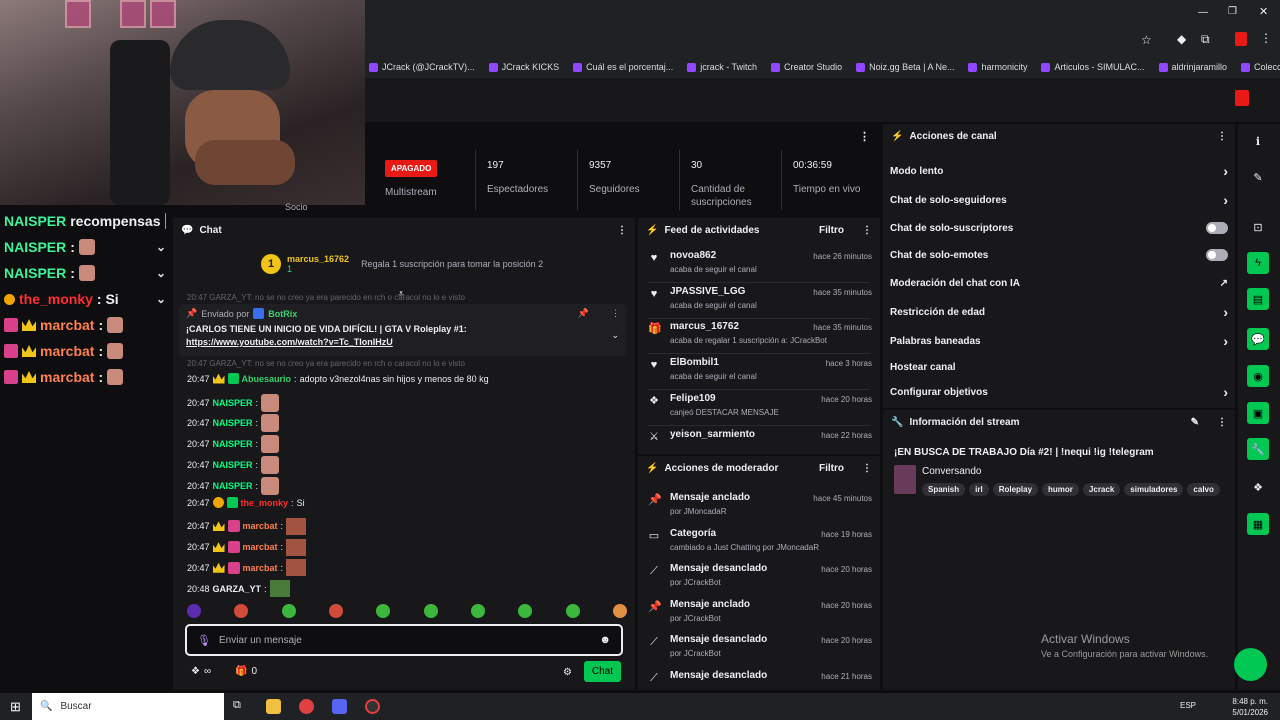  What do you see at coordinates (1059, 367) in the screenshot?
I see `channel-action-row: Hostear canal` at bounding box center [1059, 367].